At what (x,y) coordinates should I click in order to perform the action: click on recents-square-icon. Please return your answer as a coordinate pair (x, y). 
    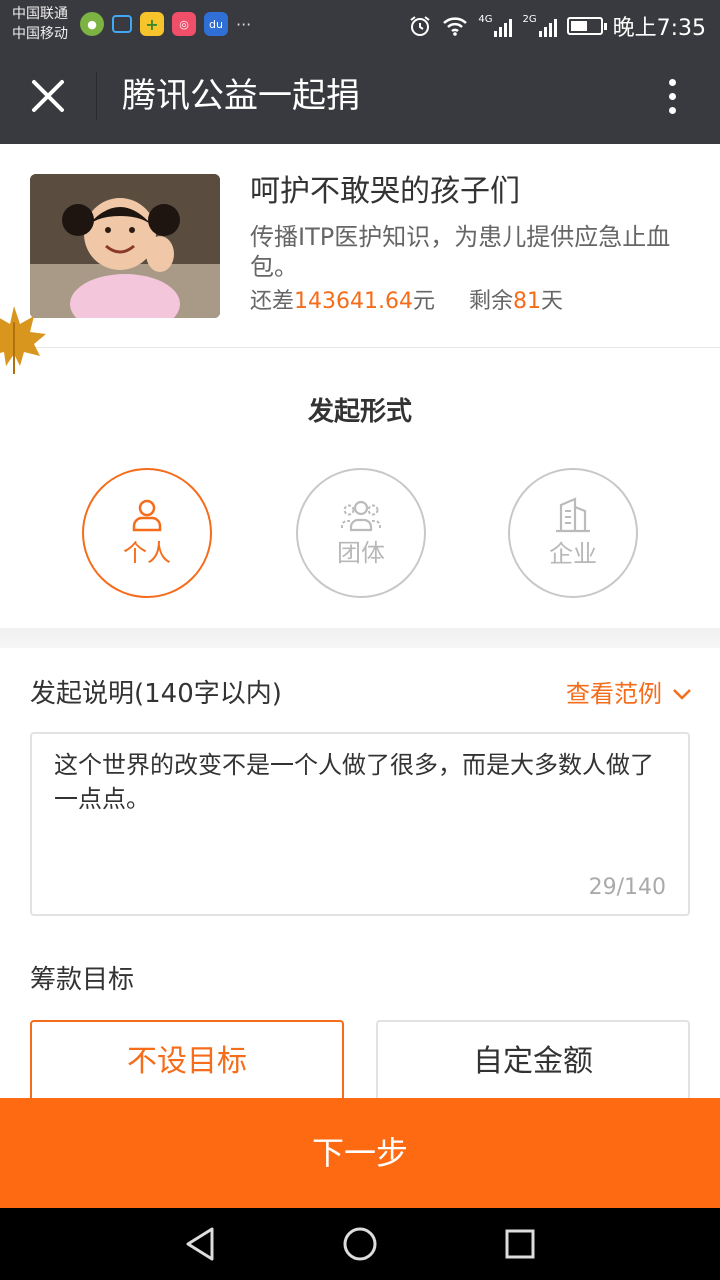
    Looking at the image, I should click on (520, 1244).